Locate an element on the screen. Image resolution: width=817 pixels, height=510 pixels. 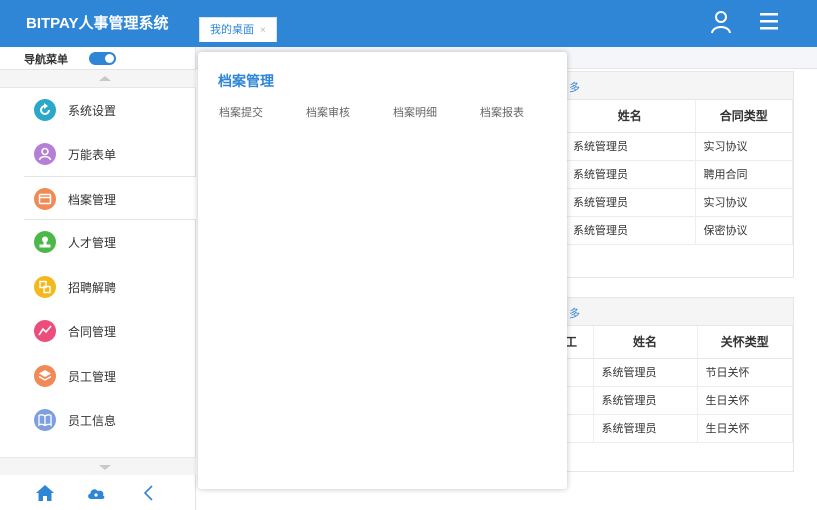
refresh-icon is located at coordinates (45, 110).